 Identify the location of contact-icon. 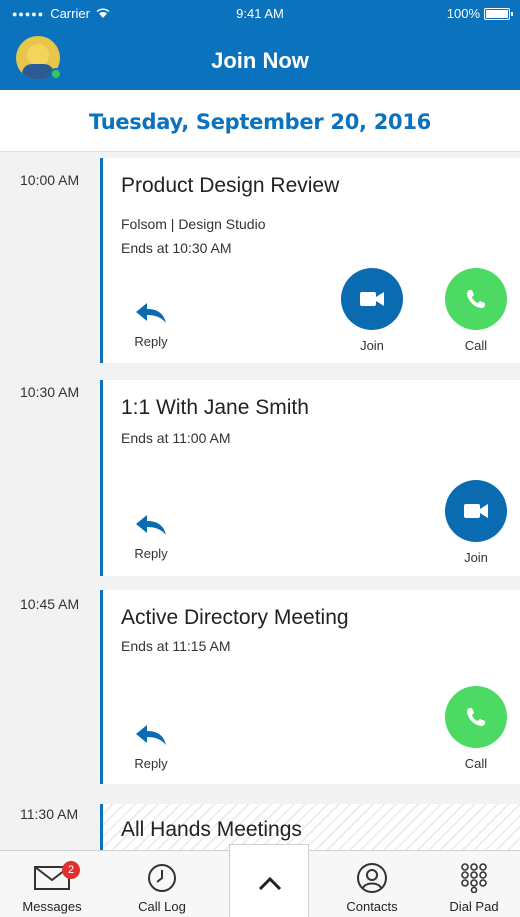
(372, 878).